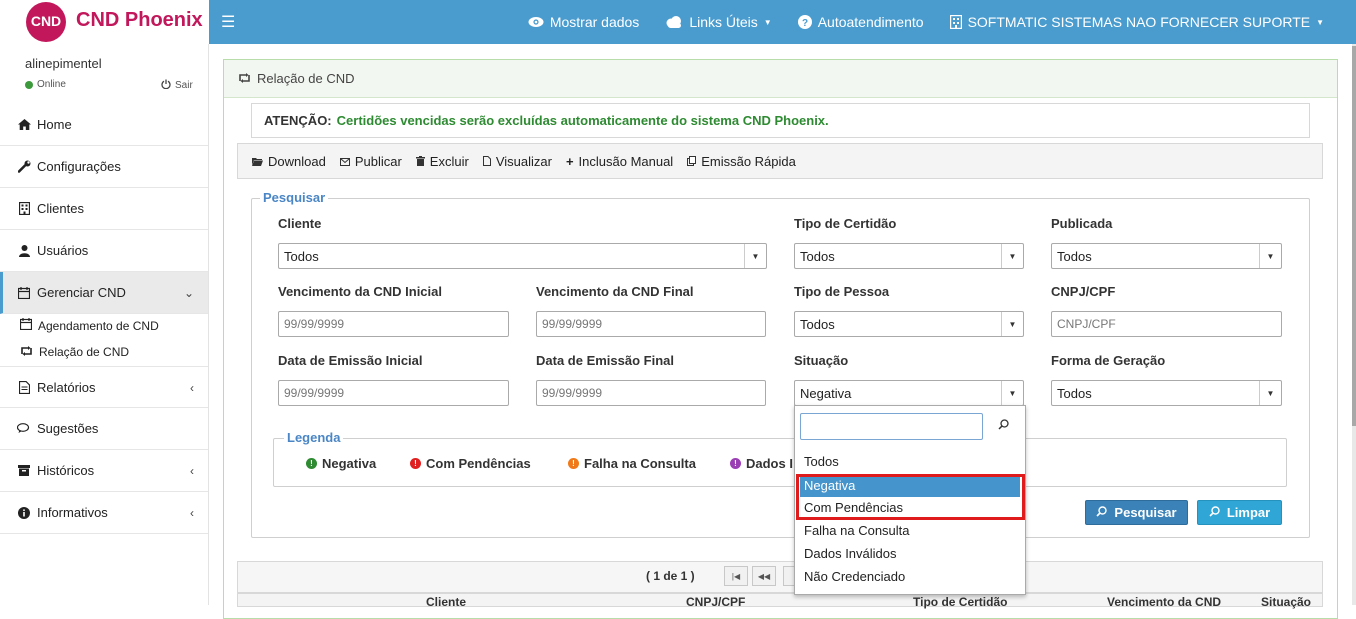 The image size is (1356, 619). What do you see at coordinates (104, 209) in the screenshot?
I see `sidebar-item-clientes: Clientes` at bounding box center [104, 209].